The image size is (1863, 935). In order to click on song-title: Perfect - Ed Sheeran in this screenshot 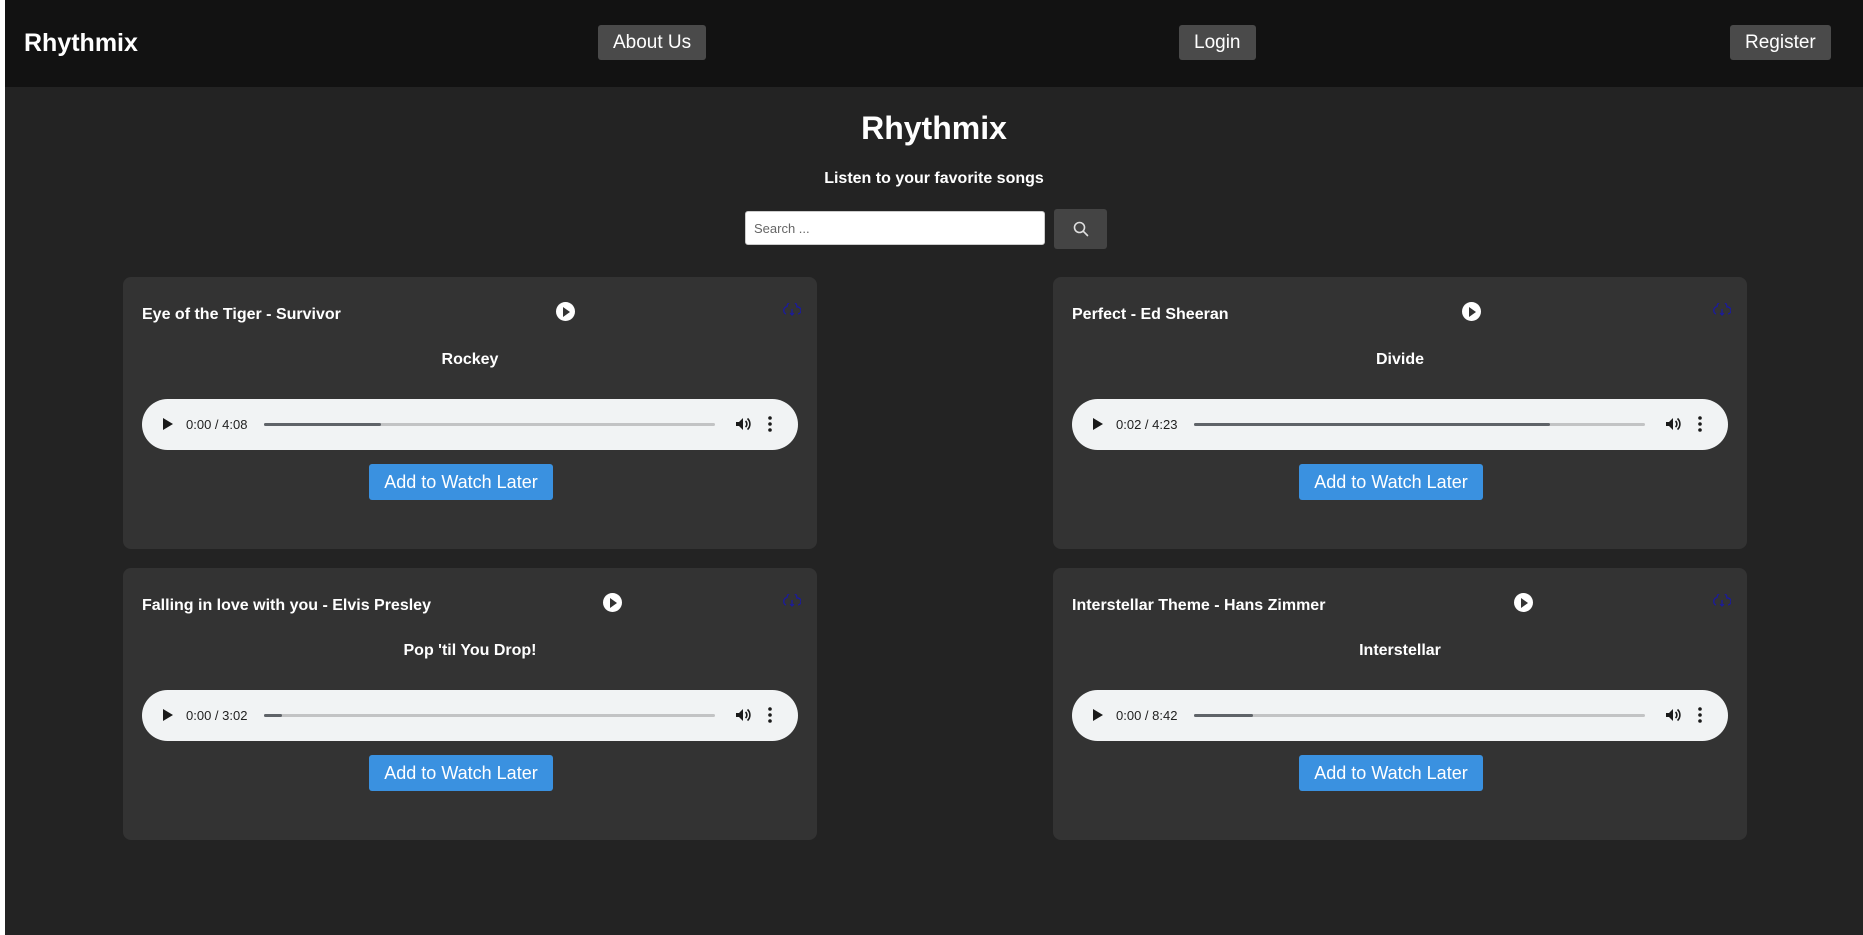, I will do `click(1150, 314)`.